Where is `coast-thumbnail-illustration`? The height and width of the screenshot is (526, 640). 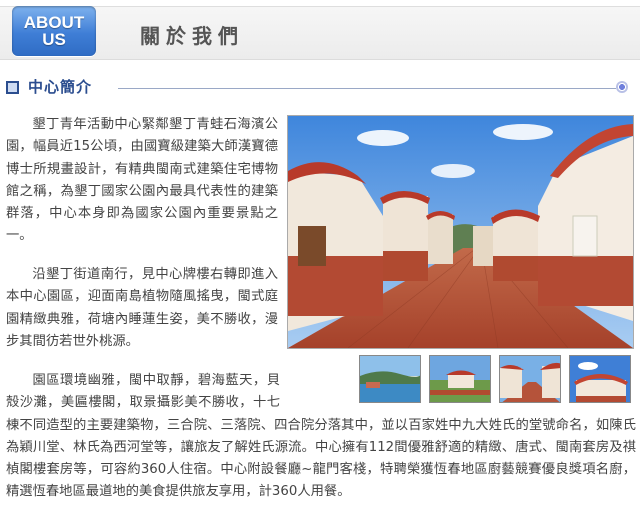 coast-thumbnail-illustration is located at coordinates (390, 379).